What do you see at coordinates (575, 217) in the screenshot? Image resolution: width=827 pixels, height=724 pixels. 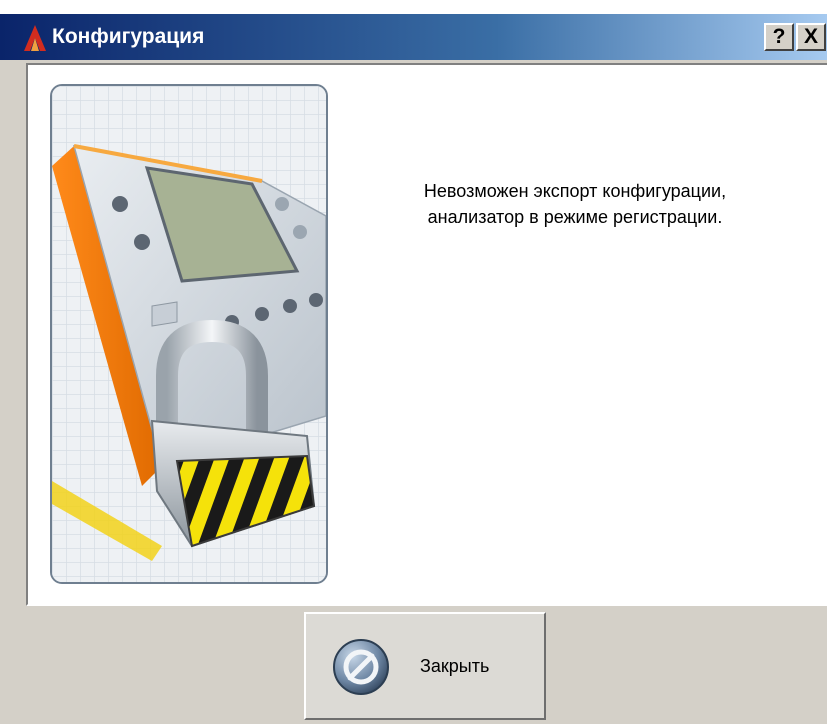 I see `message-line-2: анализатор в режиме регистрации.` at bounding box center [575, 217].